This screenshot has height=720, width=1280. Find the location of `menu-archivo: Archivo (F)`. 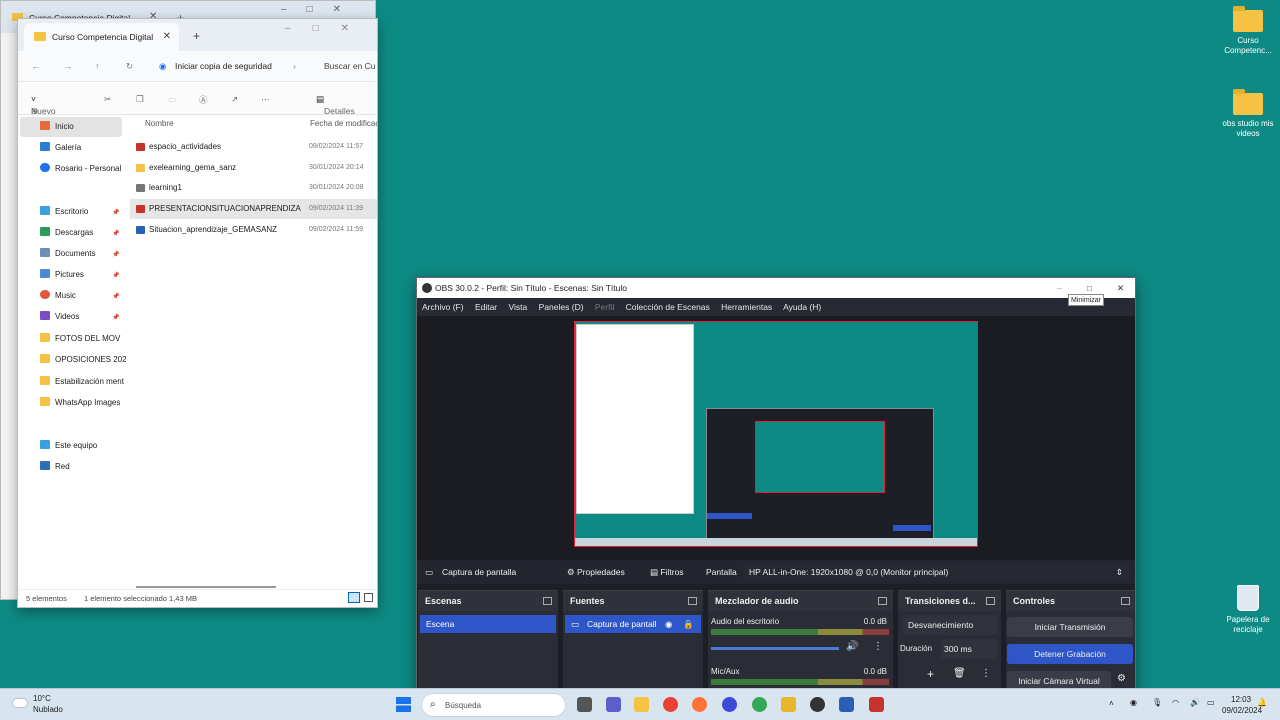

menu-archivo: Archivo (F) is located at coordinates (443, 307).